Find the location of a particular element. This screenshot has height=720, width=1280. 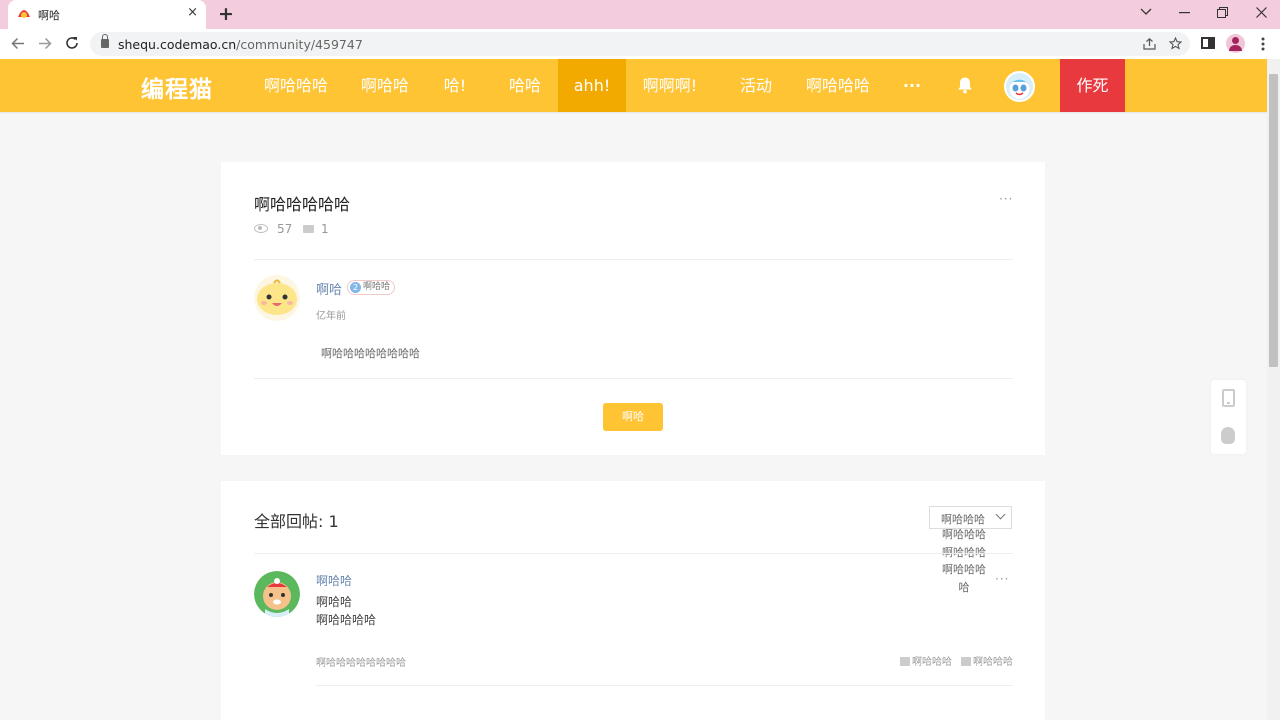

browser-menu-icon is located at coordinates (1263, 44).